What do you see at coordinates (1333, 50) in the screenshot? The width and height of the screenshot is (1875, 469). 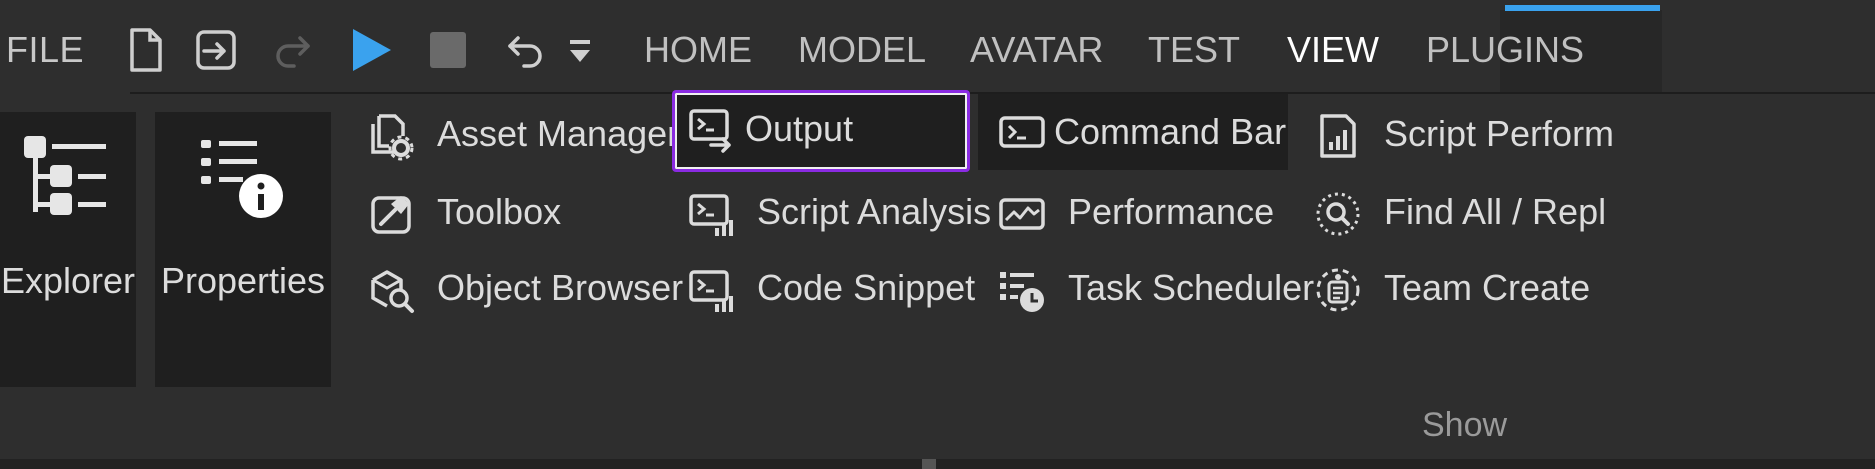 I see `tab-view: VIEW` at bounding box center [1333, 50].